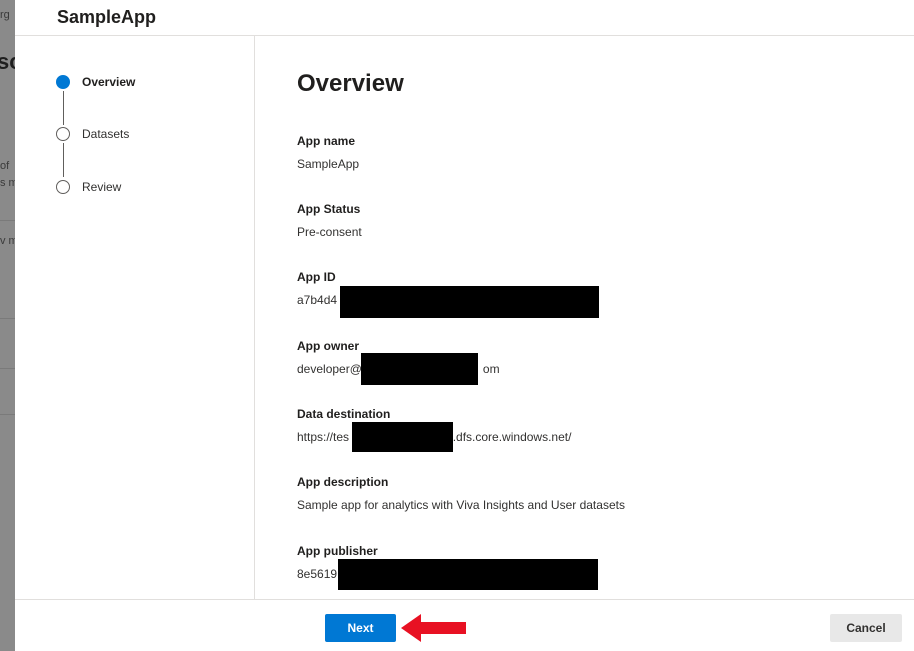 This screenshot has width=914, height=651. I want to click on step-review: Review, so click(88, 187).